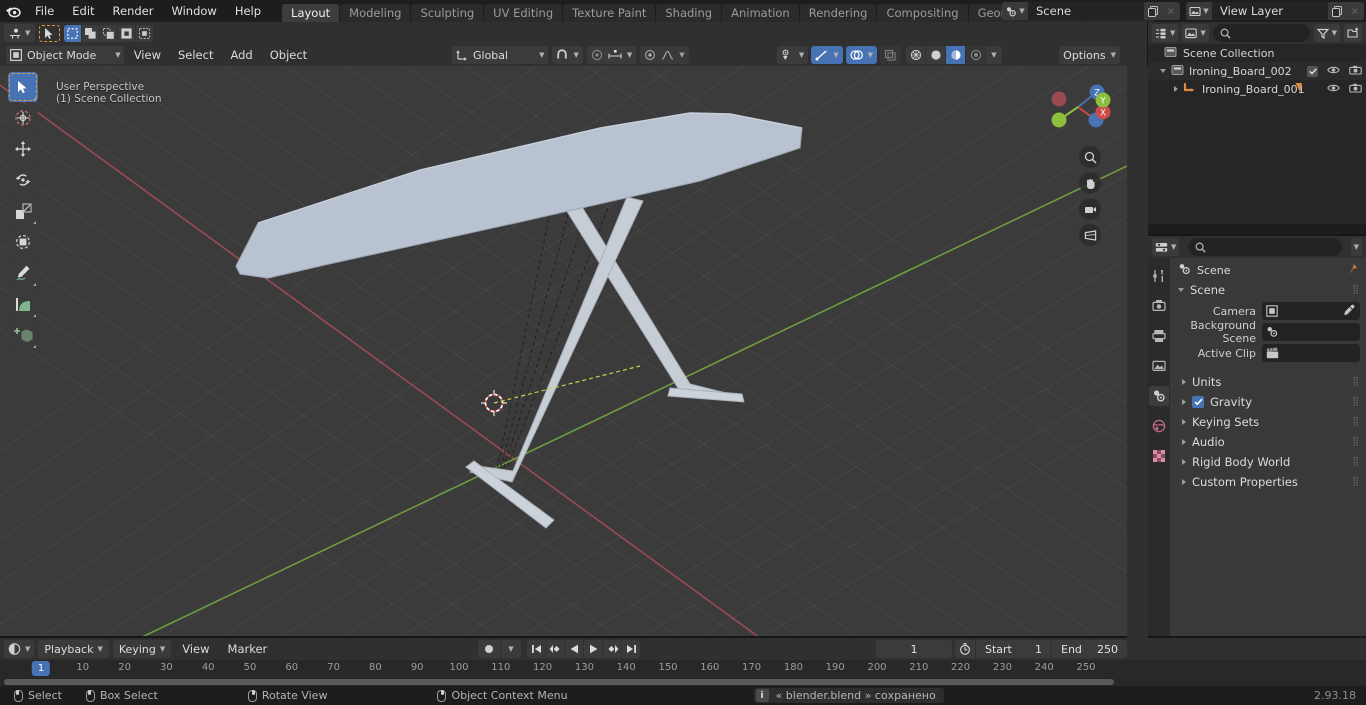 The width and height of the screenshot is (1366, 705). What do you see at coordinates (1312, 71) in the screenshot?
I see `exclude-checkbox` at bounding box center [1312, 71].